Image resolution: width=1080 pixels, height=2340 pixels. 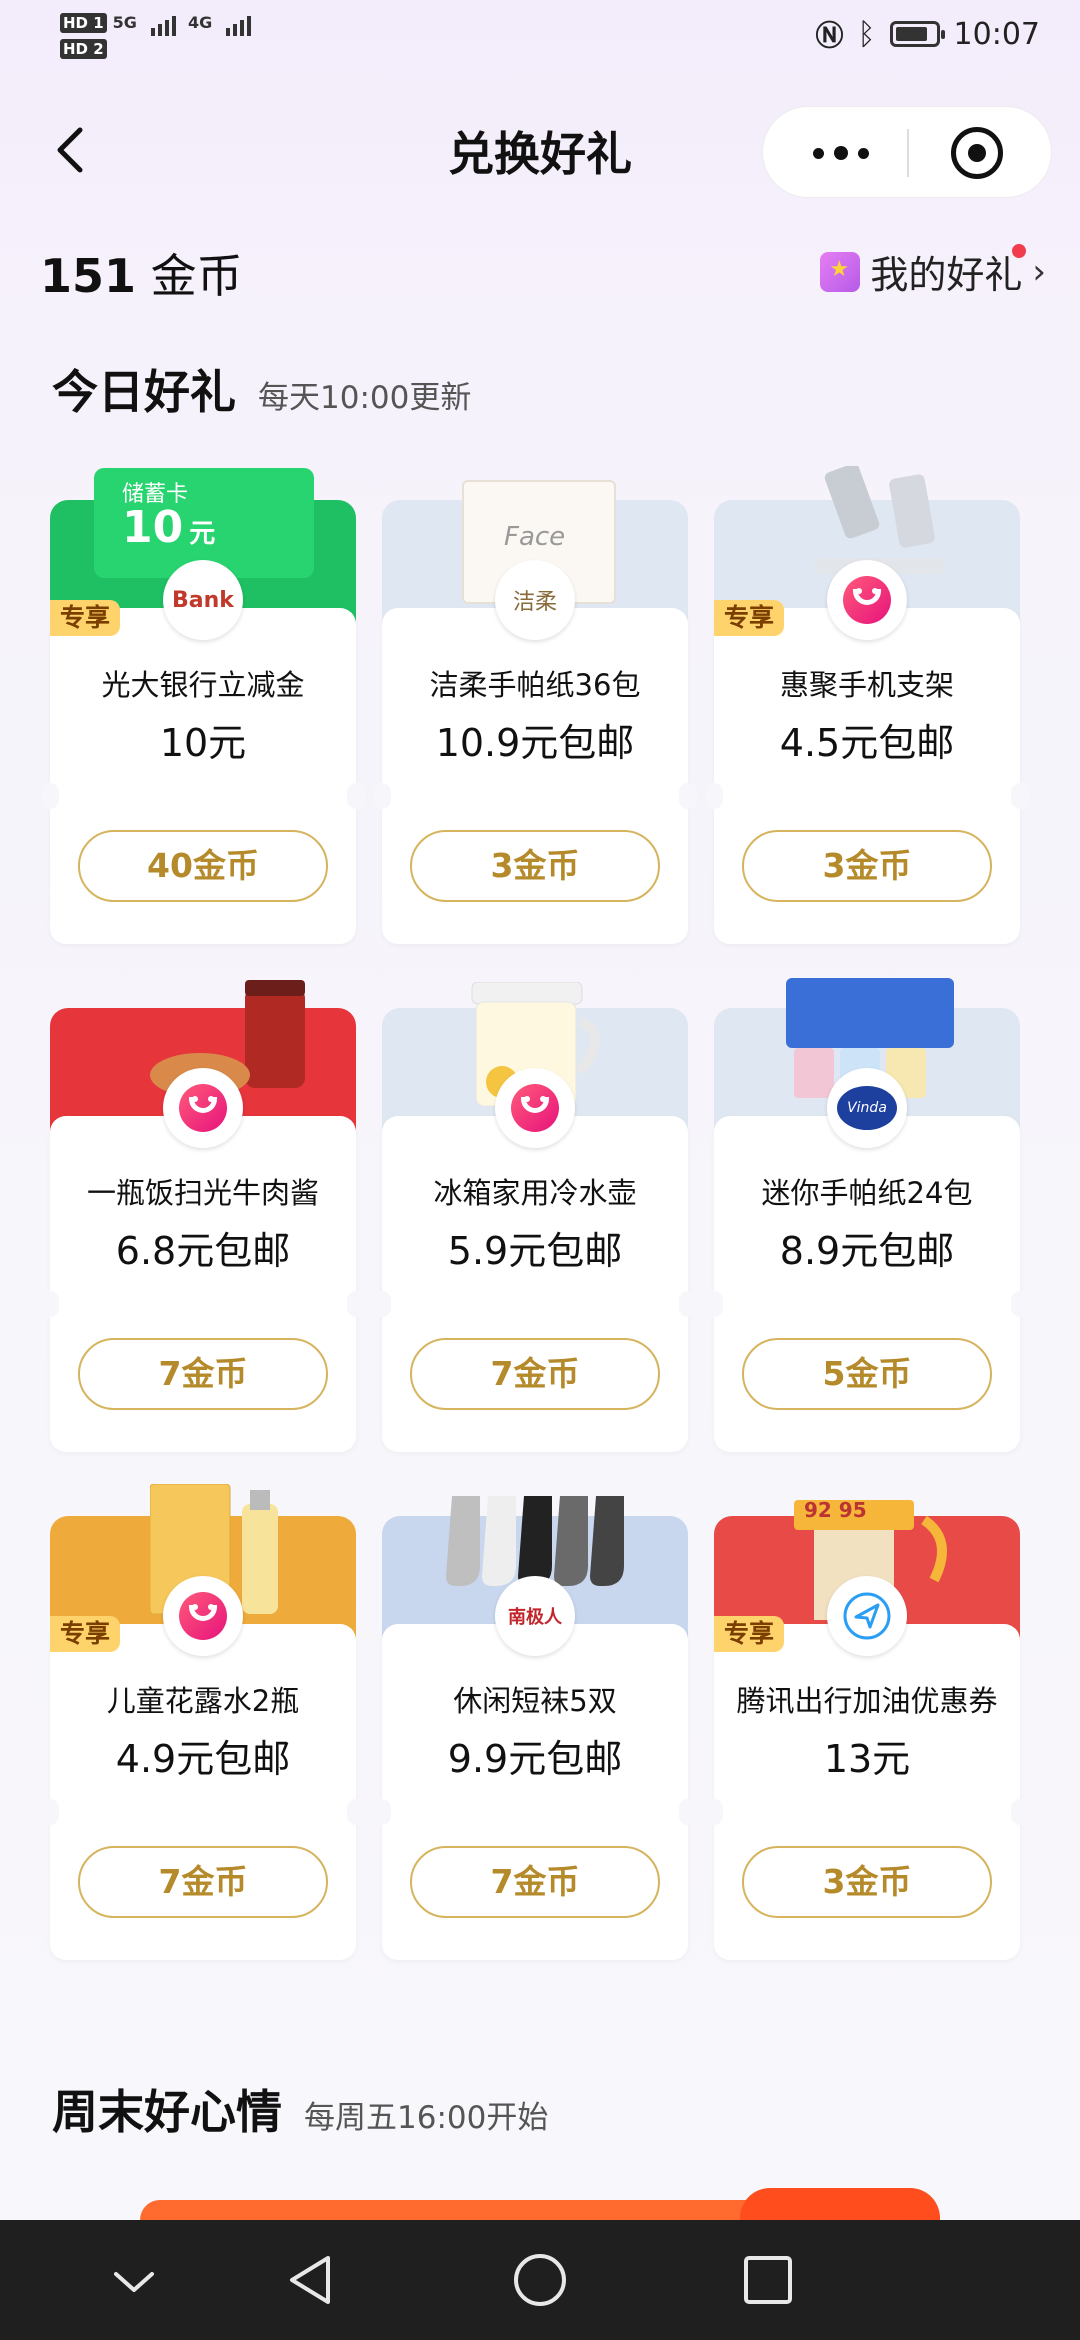 I want to click on more-button, so click(x=841, y=153).